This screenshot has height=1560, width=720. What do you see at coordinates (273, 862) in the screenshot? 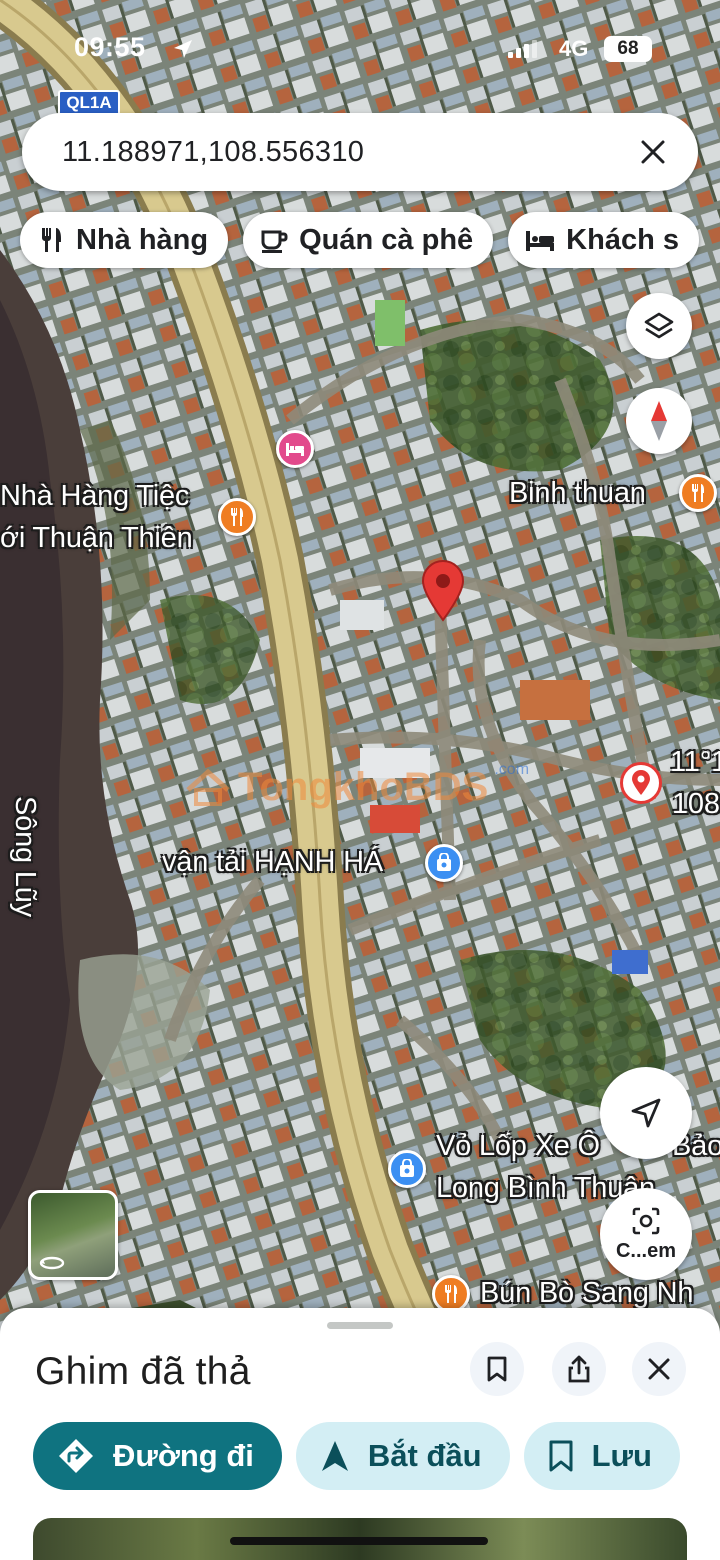
I see `van-tai-label: vận tải HẠNH HÁ` at bounding box center [273, 862].